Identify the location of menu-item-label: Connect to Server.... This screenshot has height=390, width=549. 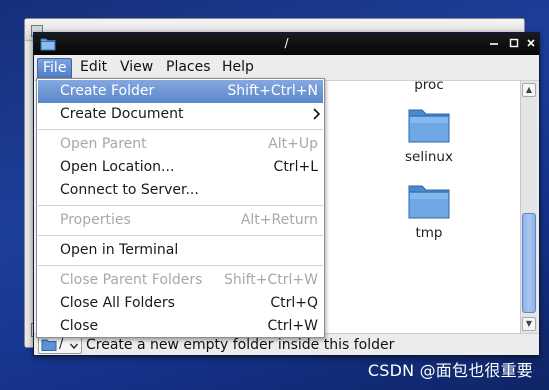
(129, 190).